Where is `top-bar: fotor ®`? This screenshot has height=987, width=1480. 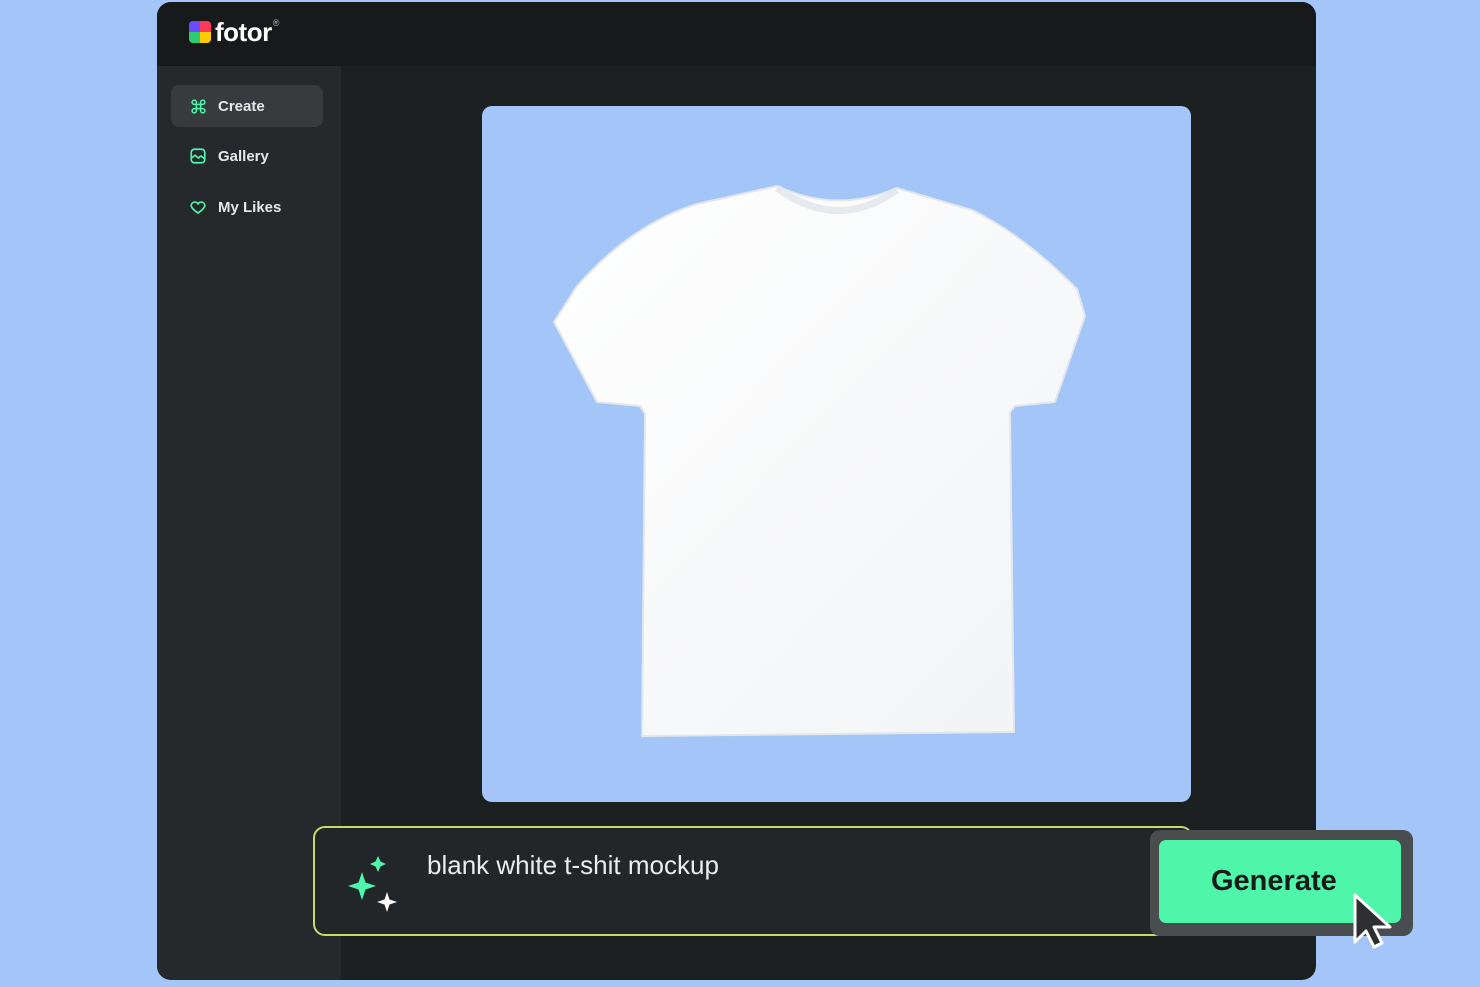
top-bar: fotor ® is located at coordinates (736, 34).